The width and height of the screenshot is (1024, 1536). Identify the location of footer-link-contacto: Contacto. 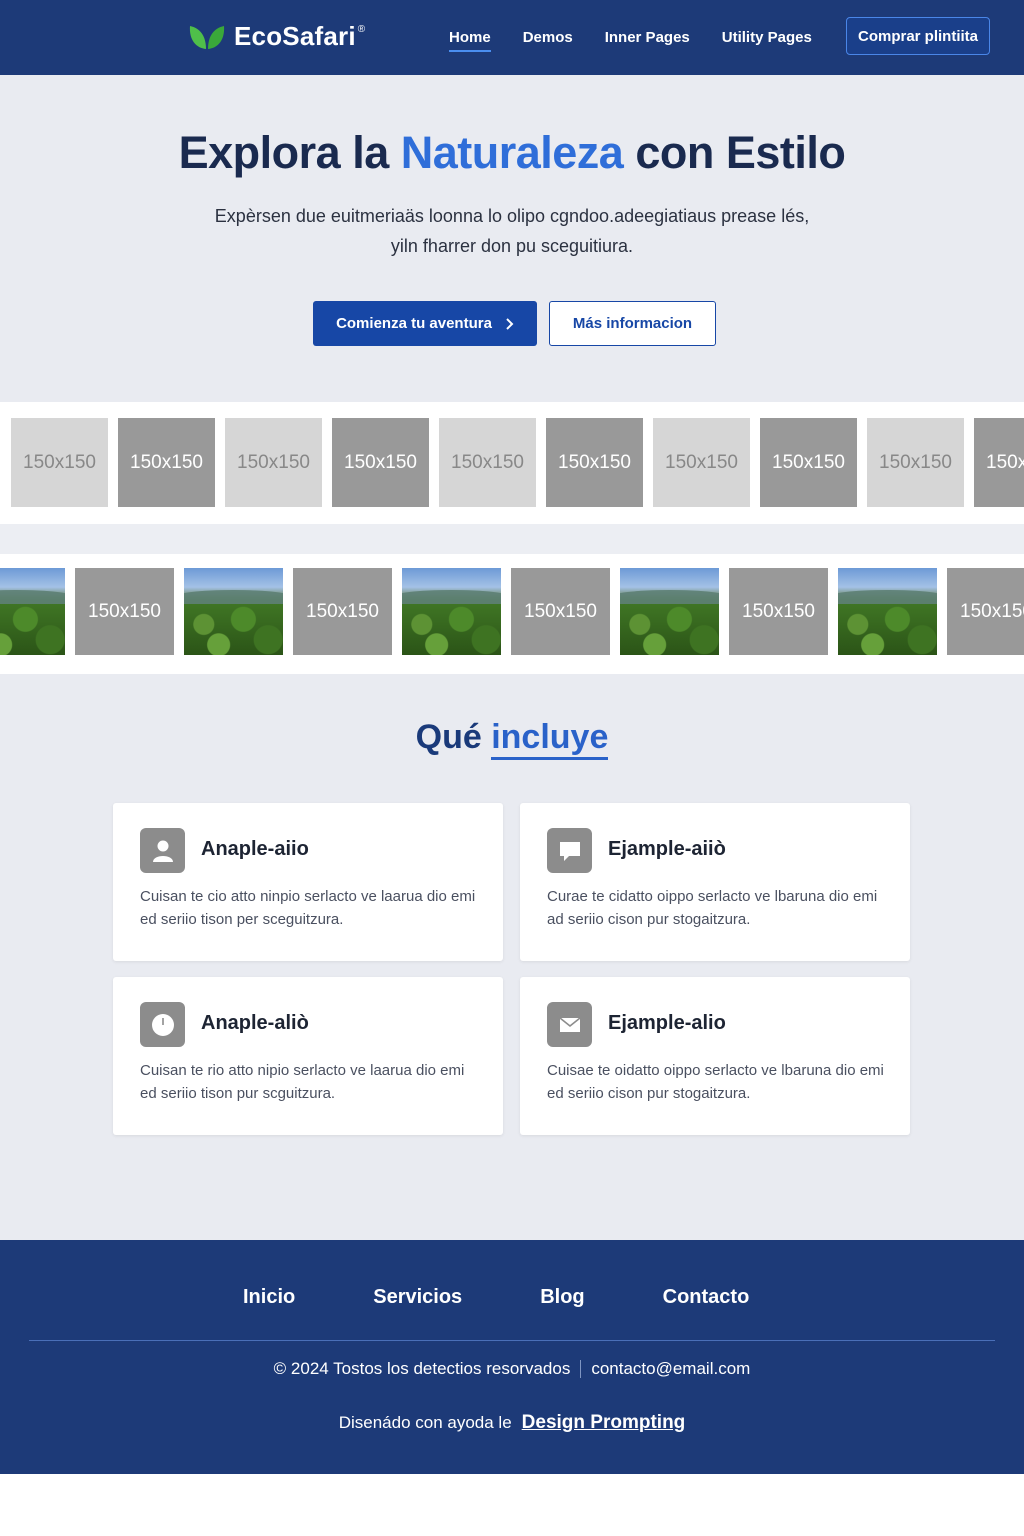
(706, 1297).